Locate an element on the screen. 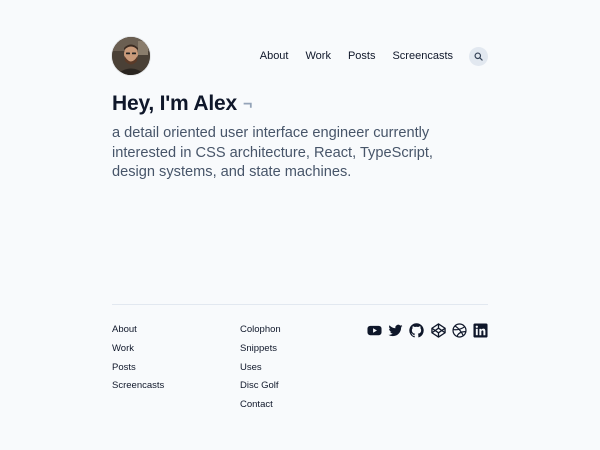 Image resolution: width=600 pixels, height=450 pixels. site-header: About Work Posts Screencasts is located at coordinates (300, 56).